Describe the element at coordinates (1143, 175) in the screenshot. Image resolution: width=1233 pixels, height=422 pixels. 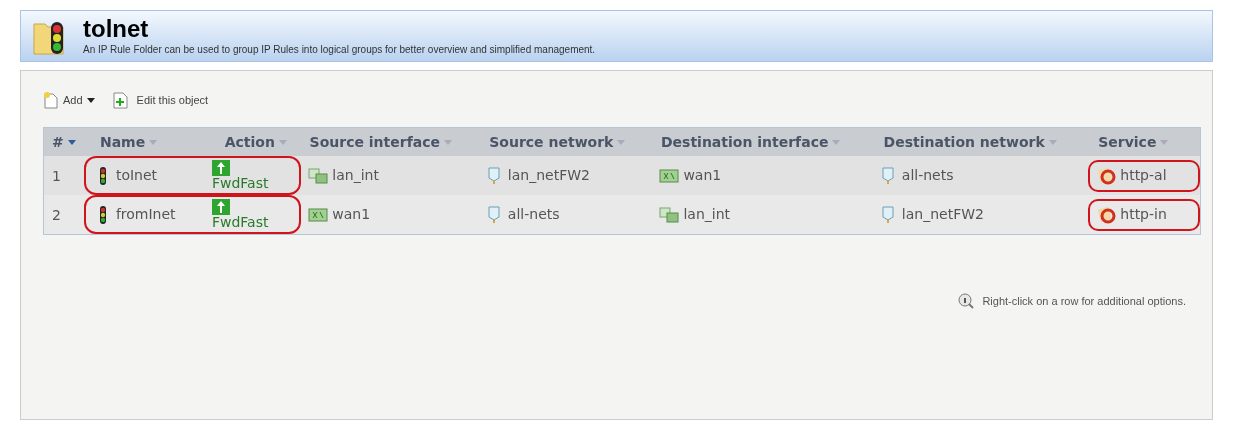
I see `service-name: http-al` at that location.